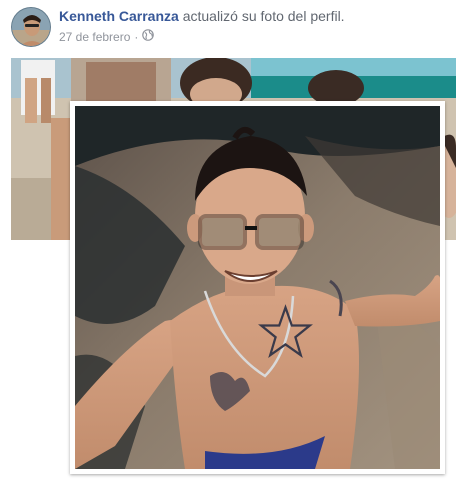 This screenshot has width=456, height=497. I want to click on author-avatar, so click(31, 27).